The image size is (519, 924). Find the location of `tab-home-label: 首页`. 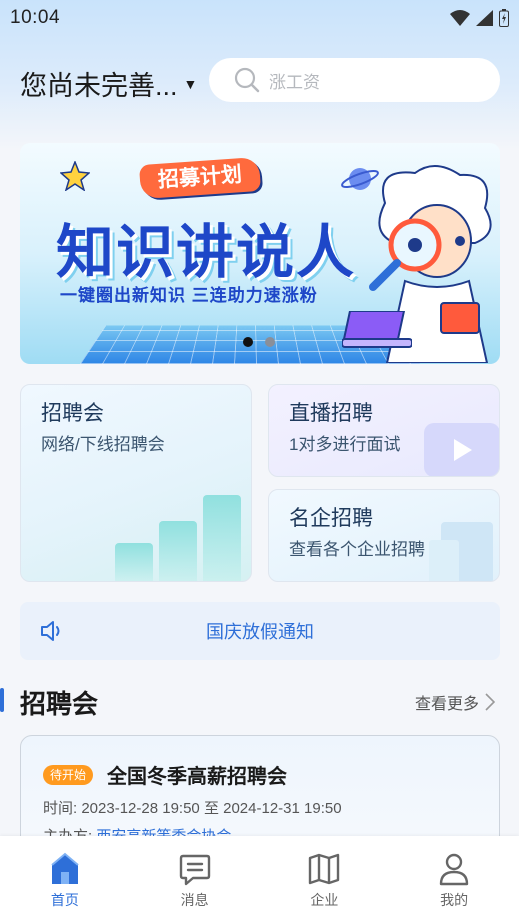

tab-home-label: 首页 is located at coordinates (64, 900).